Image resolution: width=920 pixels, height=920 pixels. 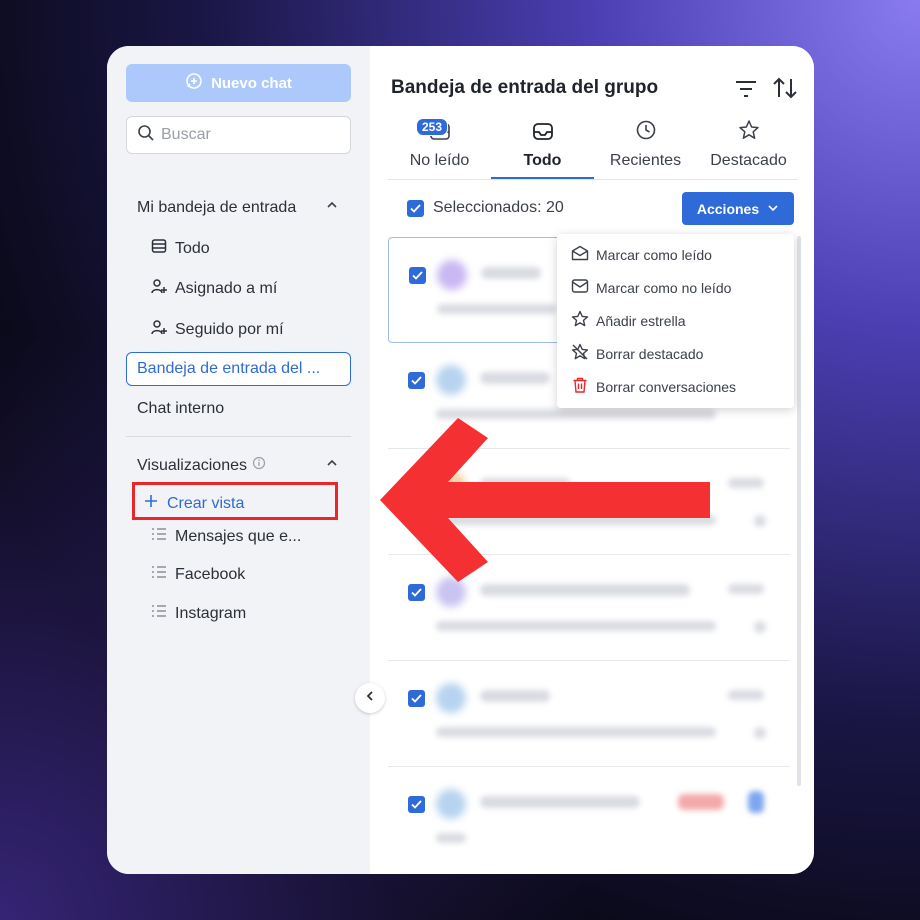 I want to click on envelope-icon, so click(x=580, y=287).